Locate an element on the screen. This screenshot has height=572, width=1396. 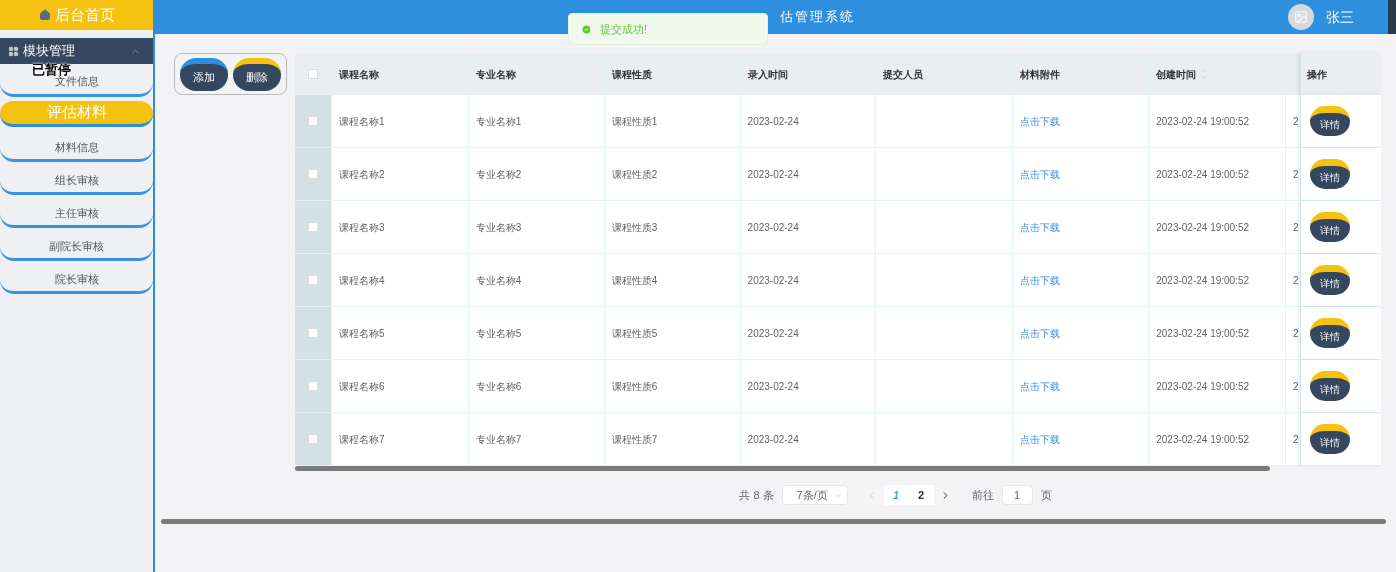
page-input: 1 is located at coordinates (1017, 495).